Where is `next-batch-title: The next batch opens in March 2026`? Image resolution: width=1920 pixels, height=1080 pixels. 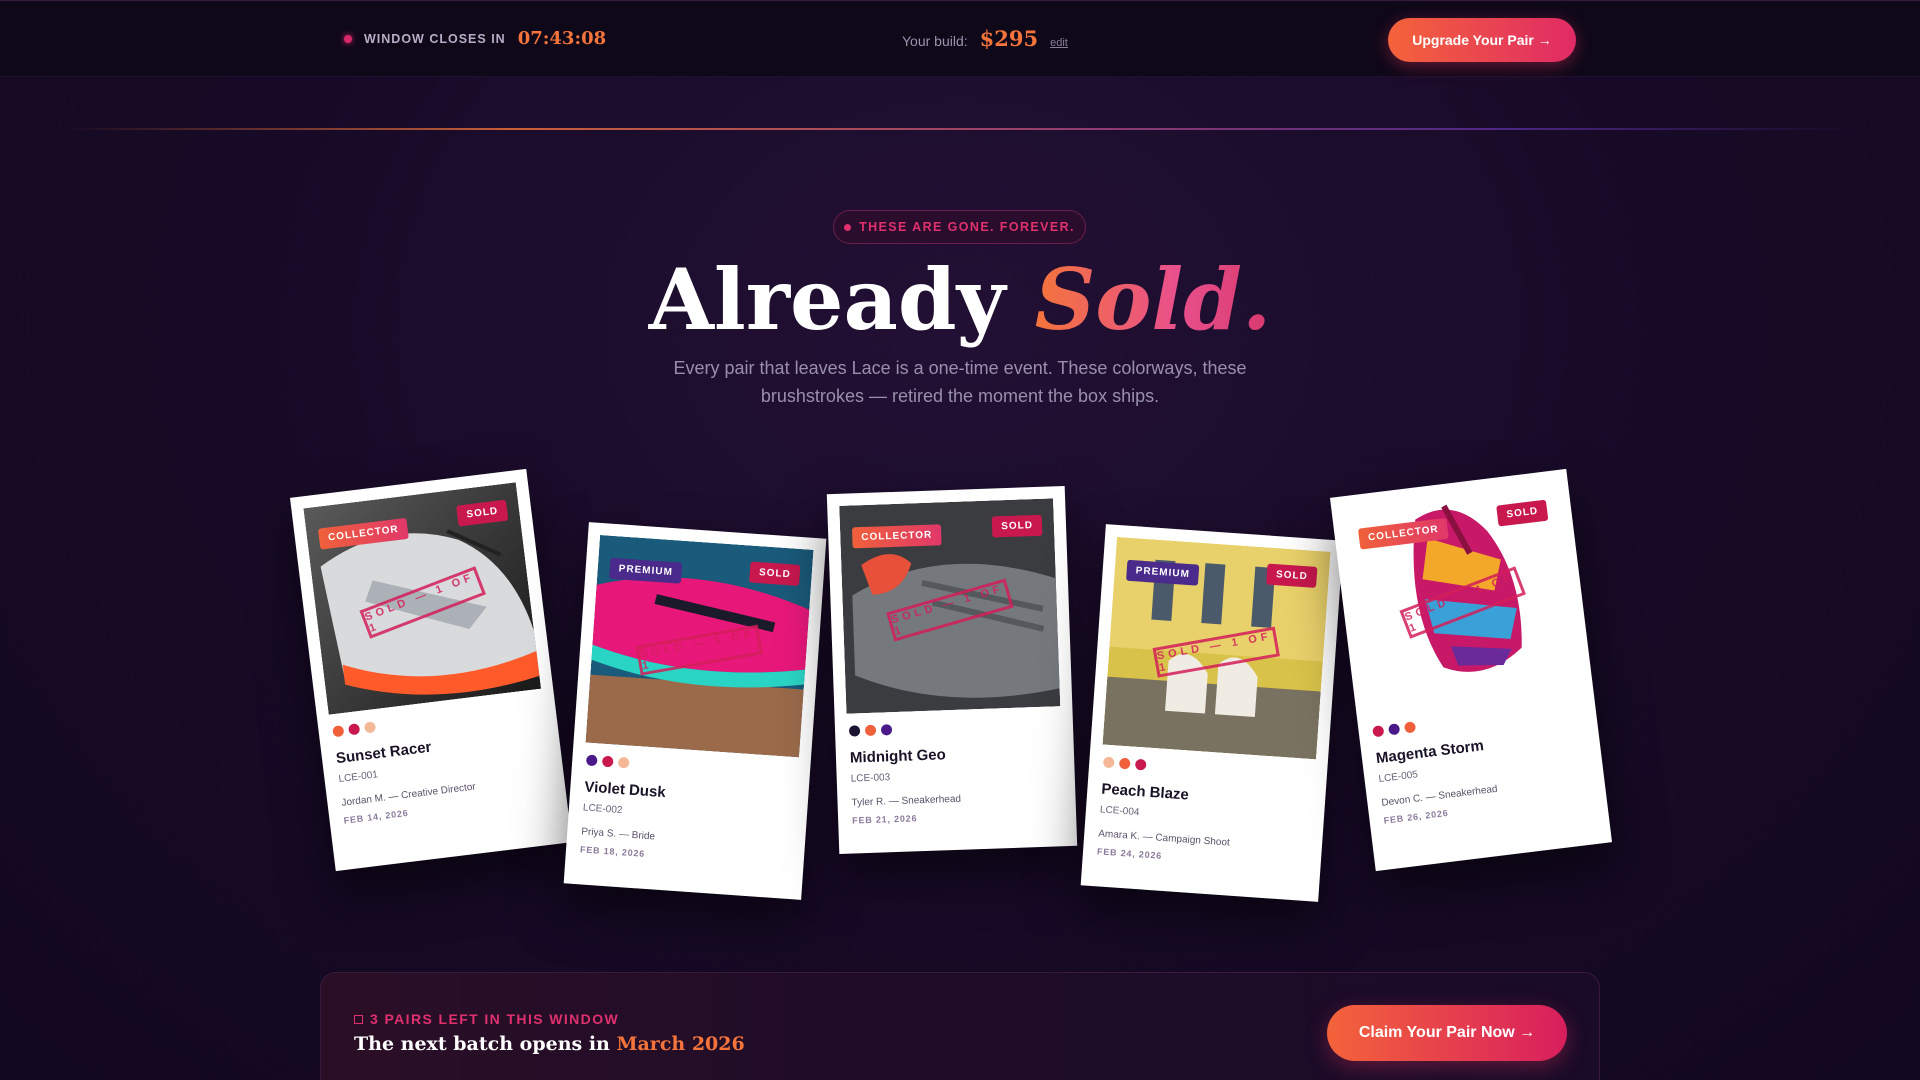 next-batch-title: The next batch opens in March 2026 is located at coordinates (549, 1044).